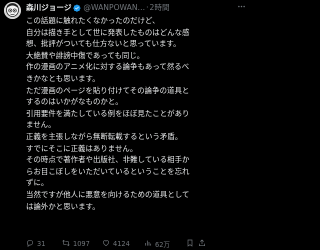  I want to click on reply-count: 31, so click(41, 243).